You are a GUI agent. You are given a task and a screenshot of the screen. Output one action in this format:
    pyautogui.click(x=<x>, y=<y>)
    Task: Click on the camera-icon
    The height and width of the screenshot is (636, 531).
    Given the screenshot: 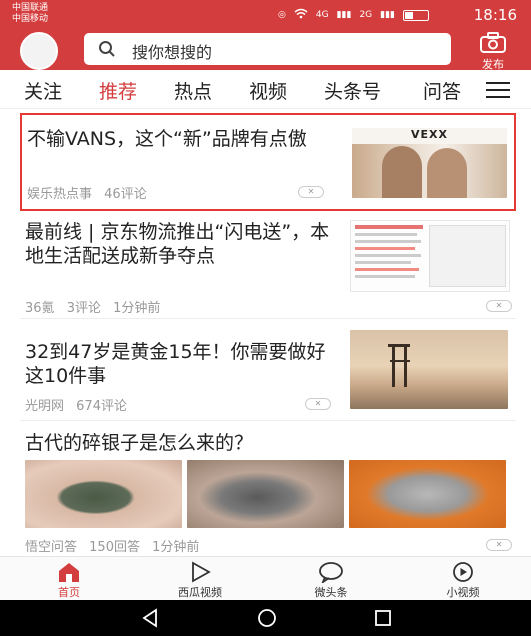 What is the action you would take?
    pyautogui.click(x=493, y=42)
    